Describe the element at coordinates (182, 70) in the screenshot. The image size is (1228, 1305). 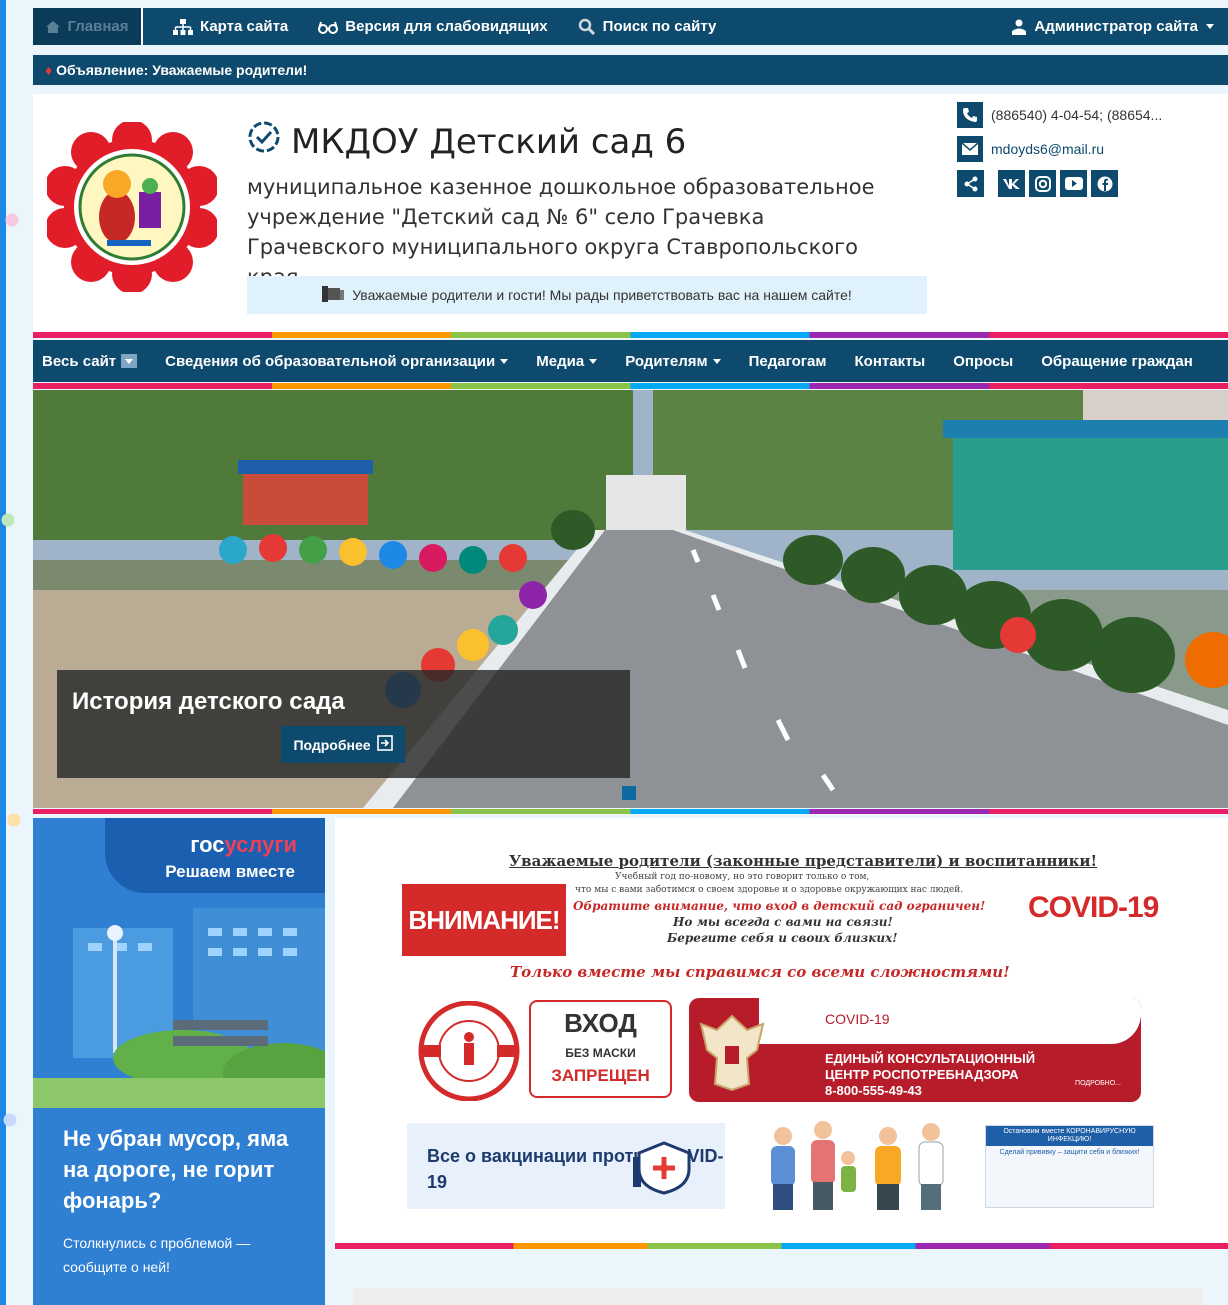
I see `announcement-text: Объявление: Уважаемые родители!` at that location.